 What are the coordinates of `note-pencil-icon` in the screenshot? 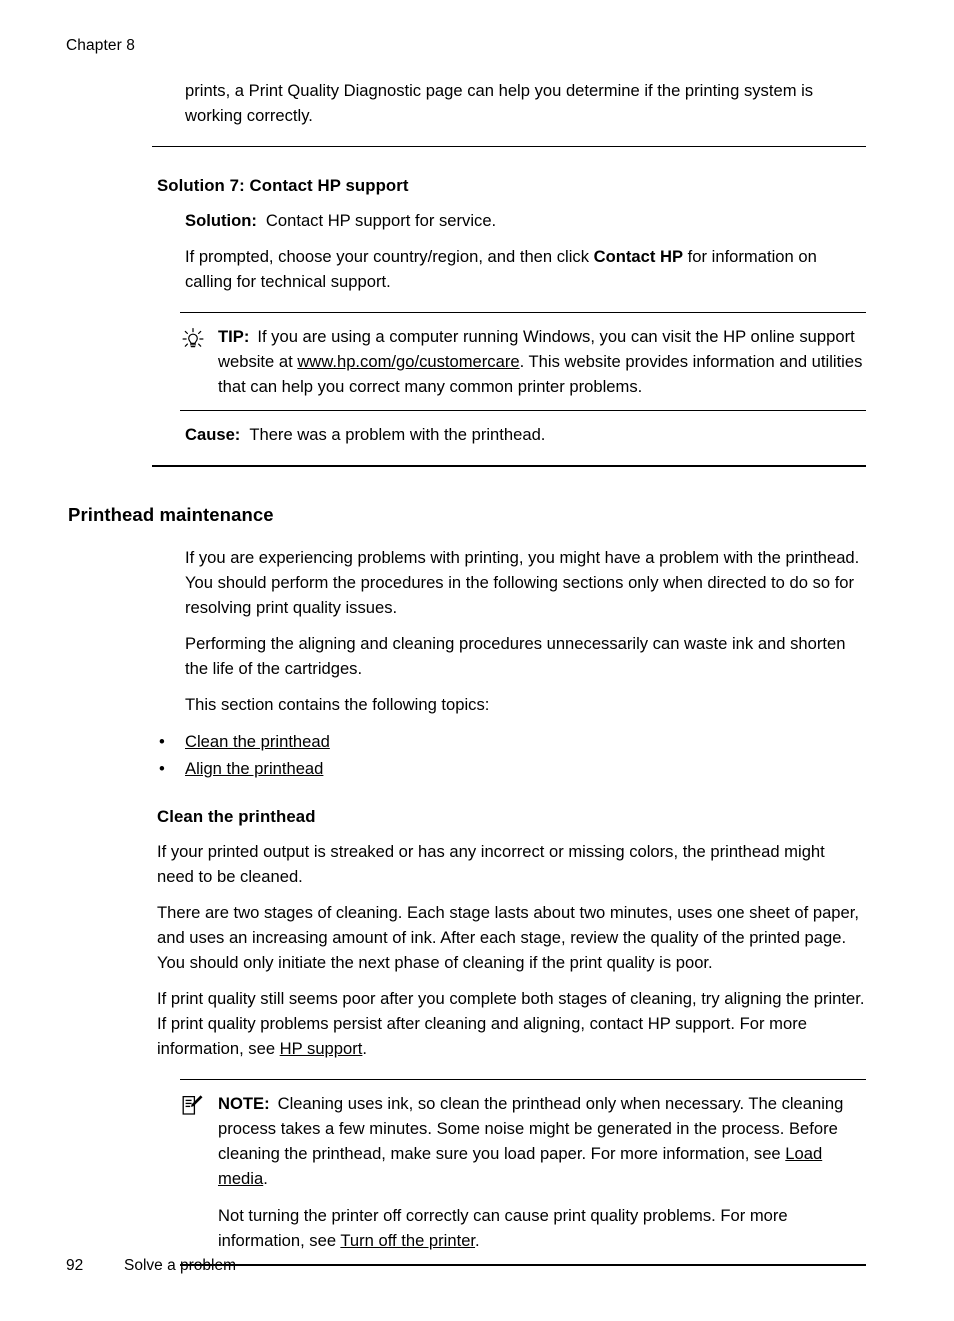 It's located at (195, 1106).